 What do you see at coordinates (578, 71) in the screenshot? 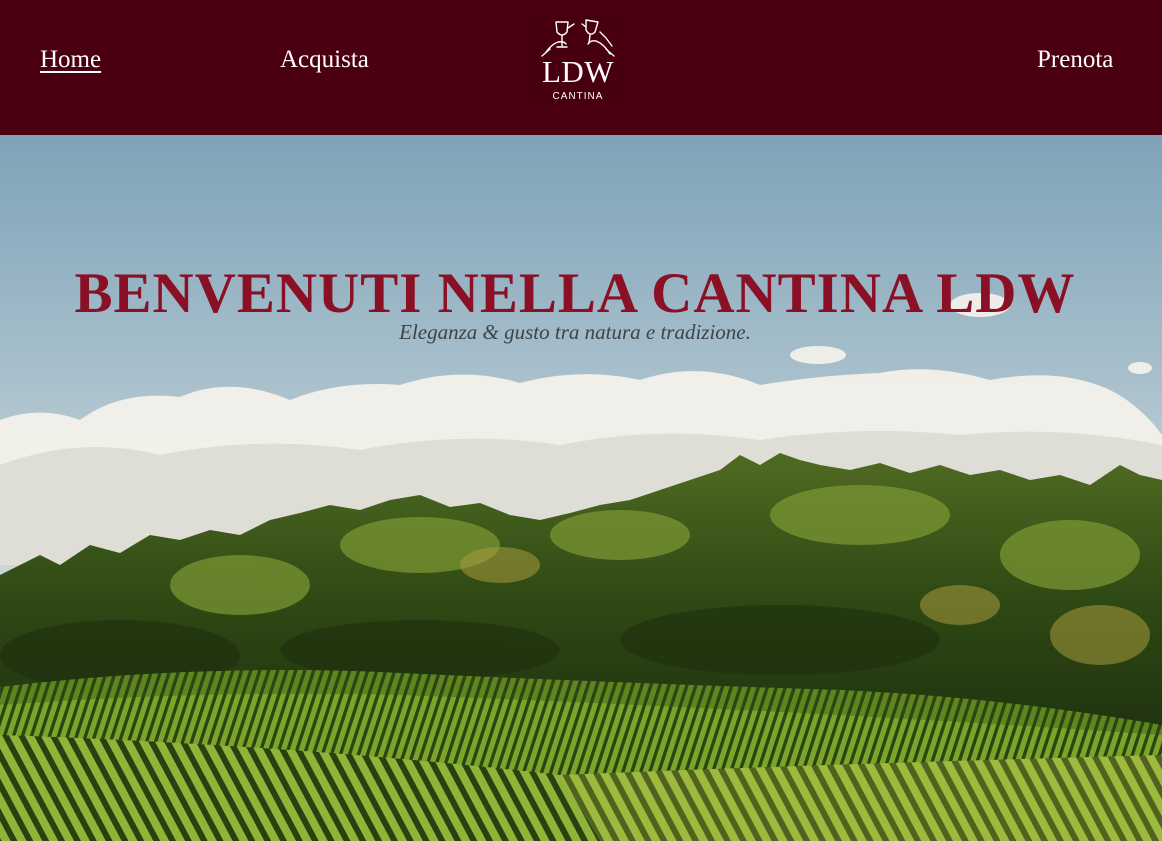
I see `logo-name: LDW` at bounding box center [578, 71].